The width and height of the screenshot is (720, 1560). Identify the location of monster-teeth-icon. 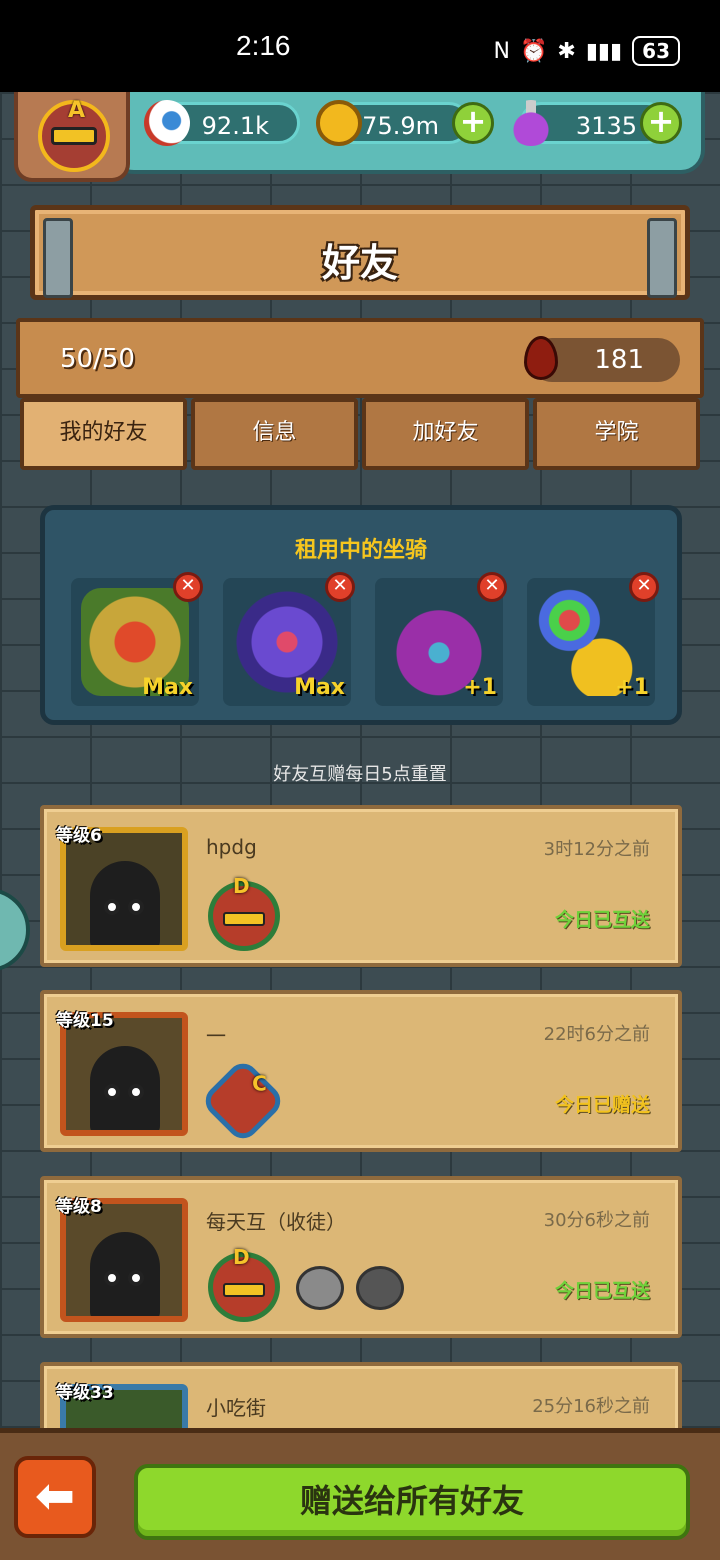
(74, 136).